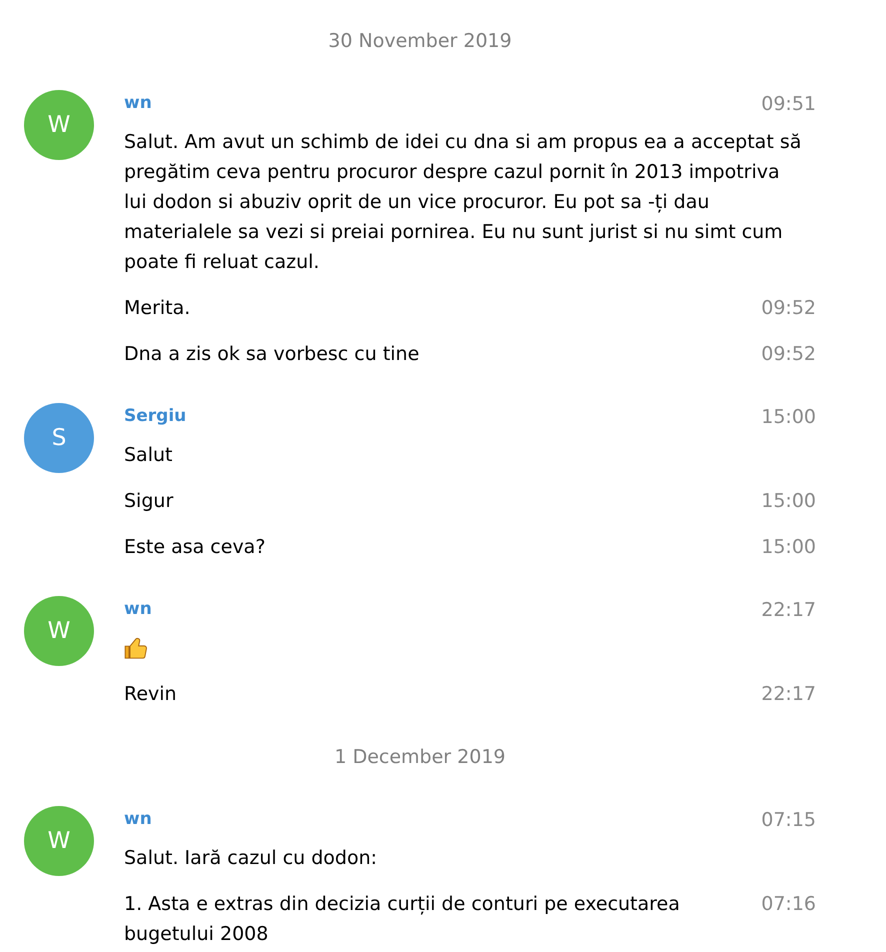 The width and height of the screenshot is (886, 952). What do you see at coordinates (420, 41) in the screenshot?
I see `date-label: 30 November 2019` at bounding box center [420, 41].